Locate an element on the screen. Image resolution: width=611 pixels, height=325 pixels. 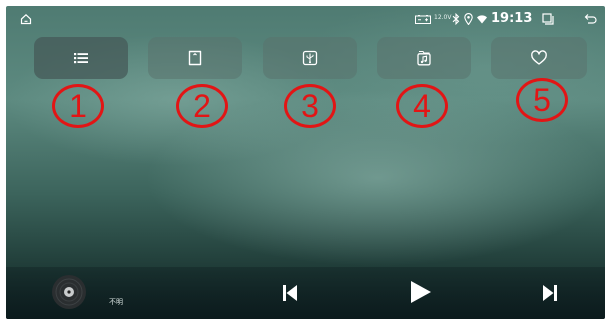
tab-usb is located at coordinates (310, 58).